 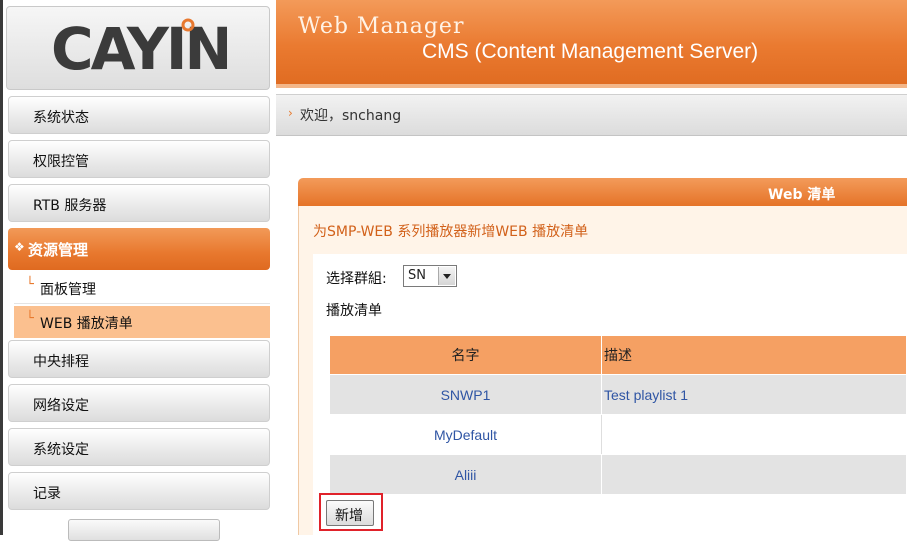 I want to click on sidebar-item-label: 中央排程, so click(x=61, y=362).